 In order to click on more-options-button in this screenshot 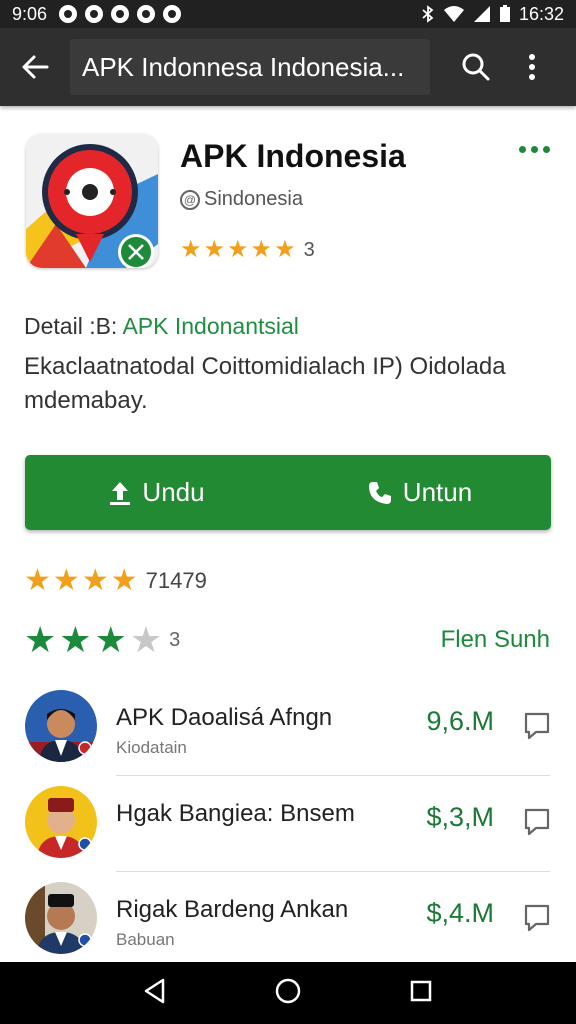, I will do `click(534, 149)`.